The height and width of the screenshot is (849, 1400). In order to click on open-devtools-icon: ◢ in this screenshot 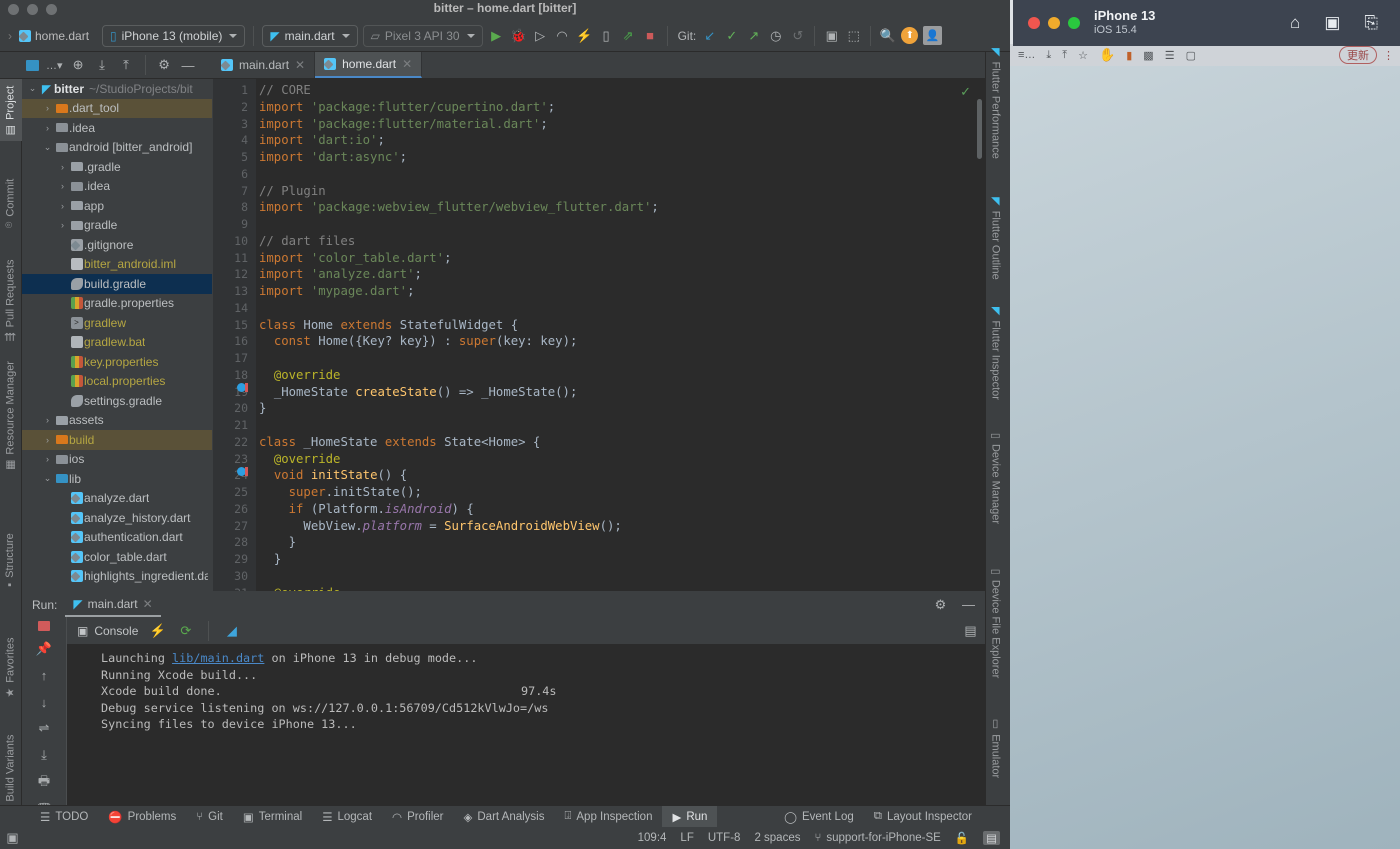, I will do `click(231, 630)`.